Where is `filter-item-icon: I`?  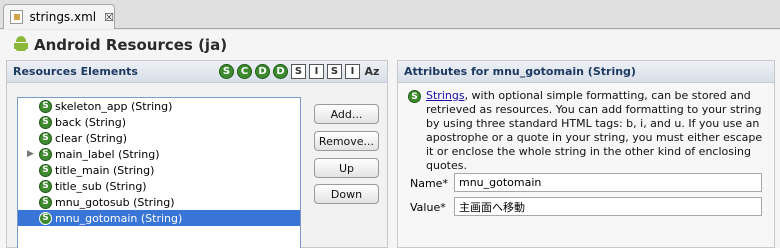 filter-item-icon: I is located at coordinates (316, 71).